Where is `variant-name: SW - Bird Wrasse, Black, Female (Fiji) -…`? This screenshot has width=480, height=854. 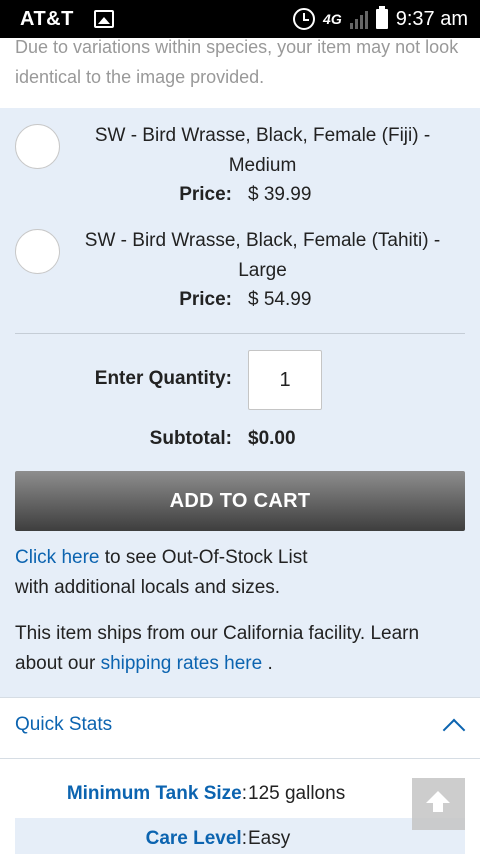
variant-name: SW - Bird Wrasse, Black, Female (Fiji) -… is located at coordinates (262, 150).